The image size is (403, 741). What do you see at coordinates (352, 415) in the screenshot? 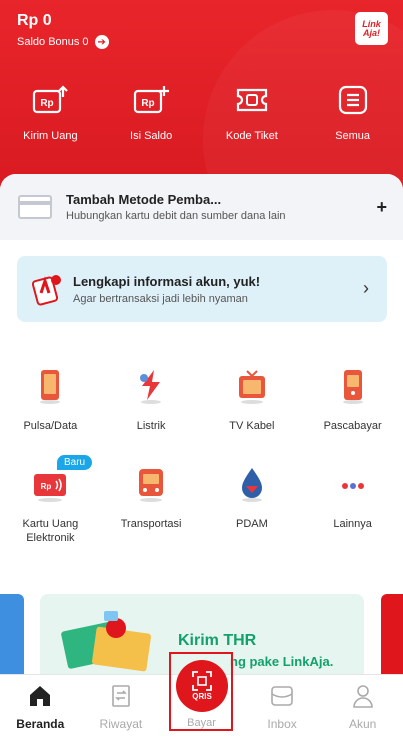
I see `service-pascabayar: Pascabayar` at bounding box center [352, 415].